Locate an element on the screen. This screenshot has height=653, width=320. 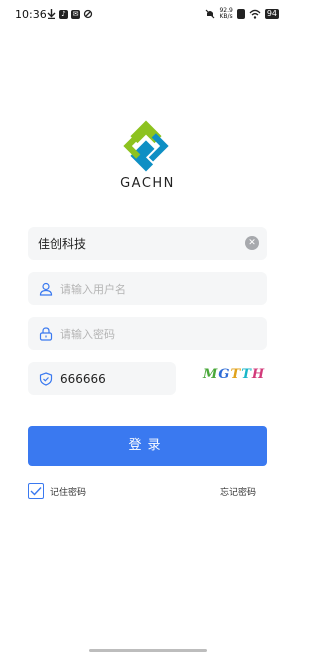
captcha-image: M G T T H is located at coordinates (235, 376).